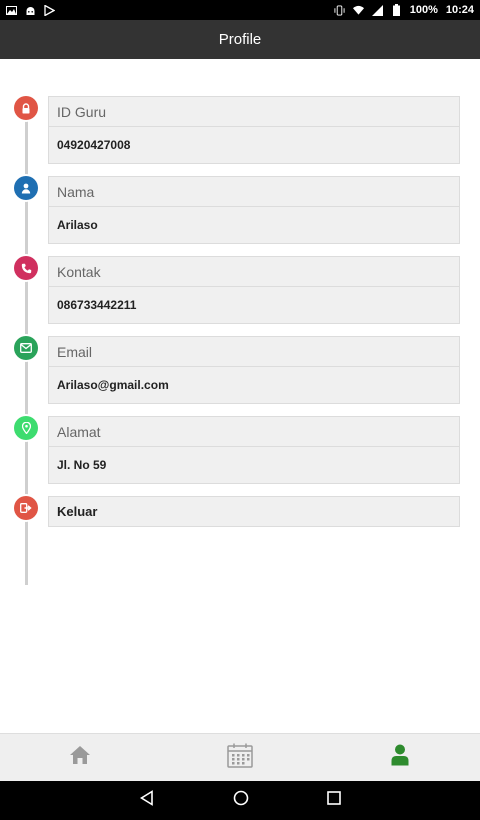 The height and width of the screenshot is (820, 480). What do you see at coordinates (11, 10) in the screenshot?
I see `image-icon` at bounding box center [11, 10].